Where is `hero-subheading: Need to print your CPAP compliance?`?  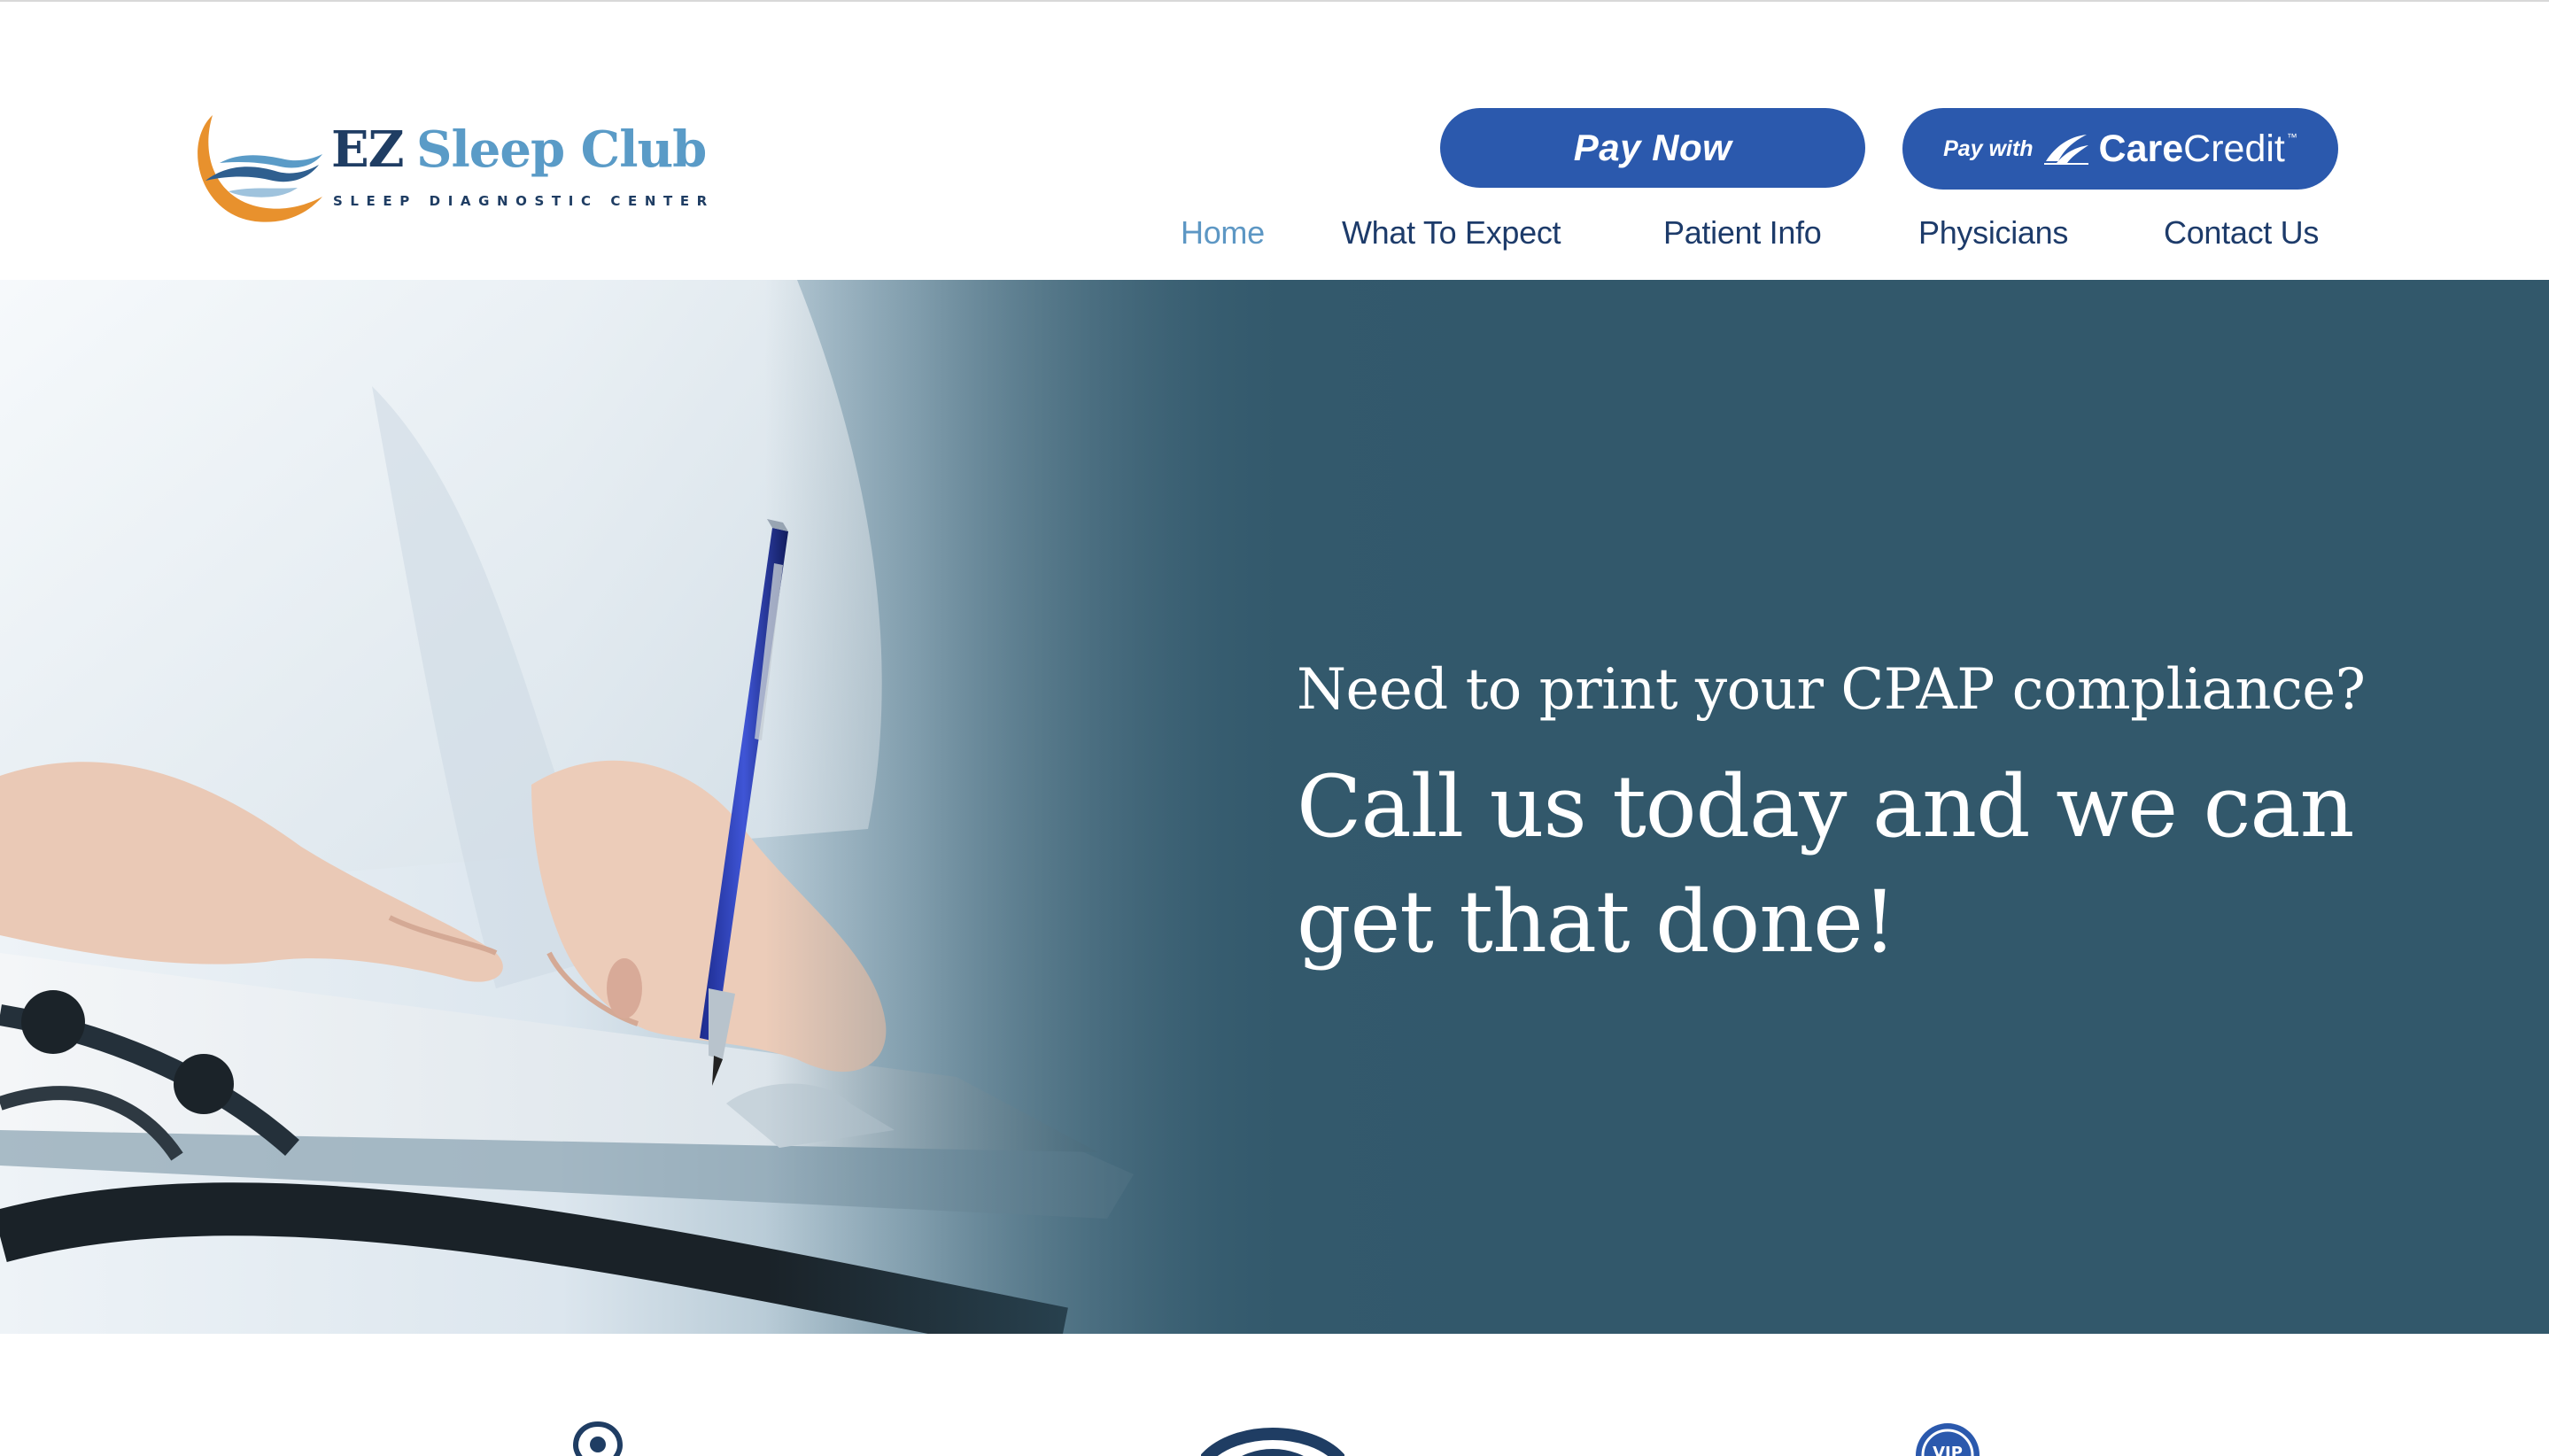 hero-subheading: Need to print your CPAP compliance? is located at coordinates (1831, 690).